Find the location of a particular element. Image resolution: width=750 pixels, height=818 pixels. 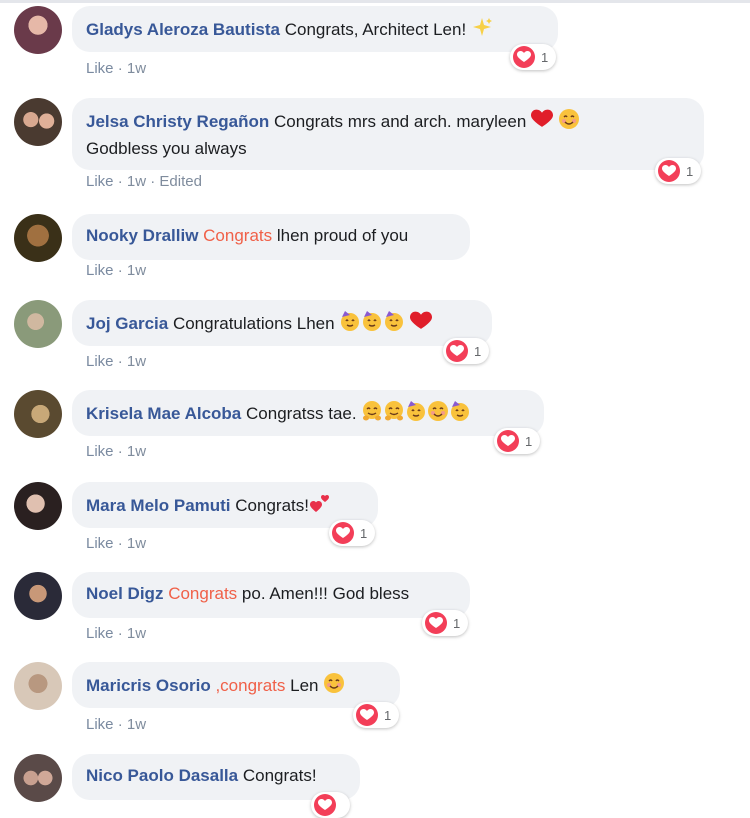

comment: Mara Melo Pamuti Congrats! 1 Like · 1w is located at coordinates (375, 520).